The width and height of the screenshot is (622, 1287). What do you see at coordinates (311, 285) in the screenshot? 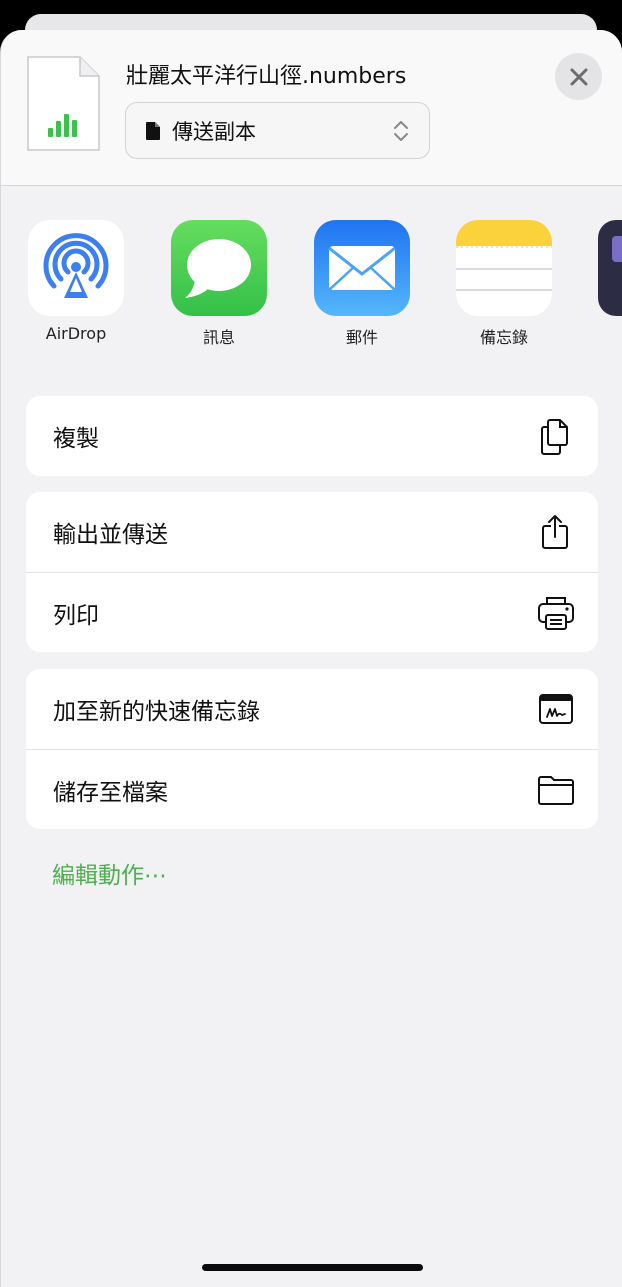
I see `share-app-row: AirDrop 訊息 郵件 備忘錄` at bounding box center [311, 285].